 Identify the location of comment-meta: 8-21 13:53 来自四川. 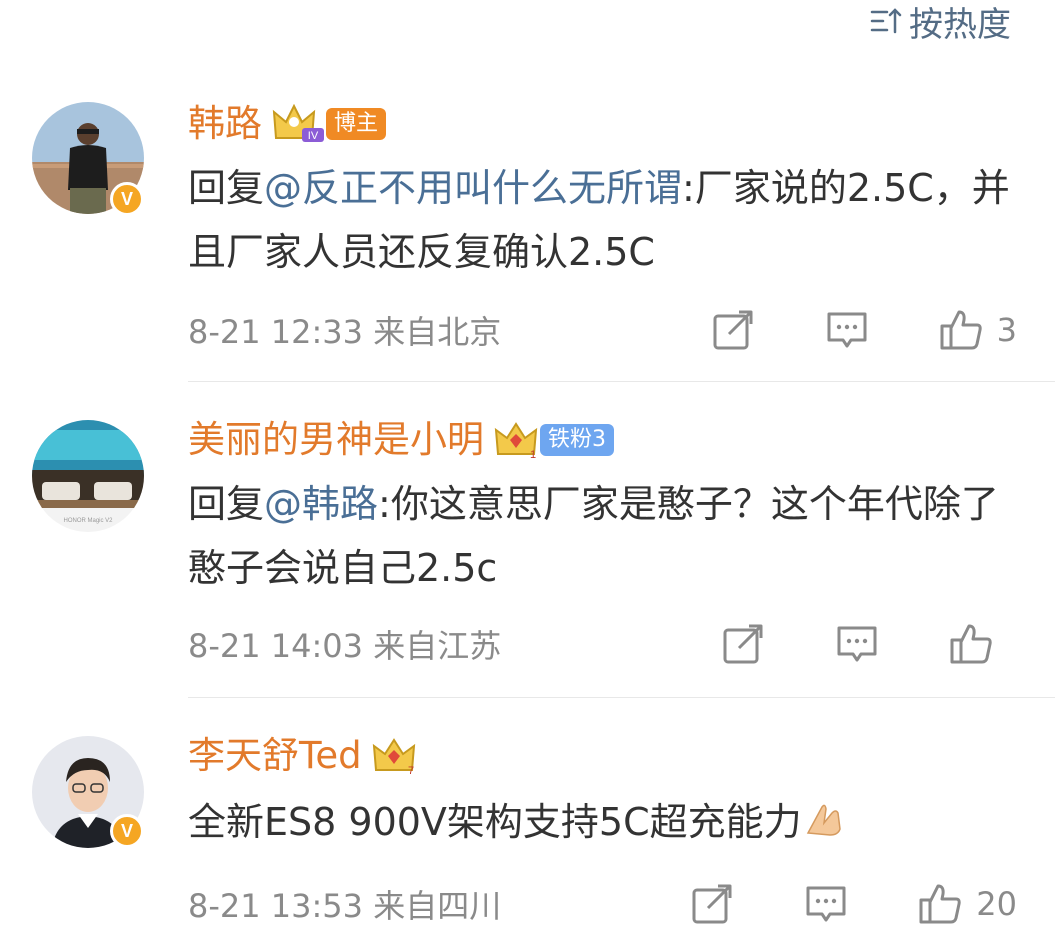
(345, 906).